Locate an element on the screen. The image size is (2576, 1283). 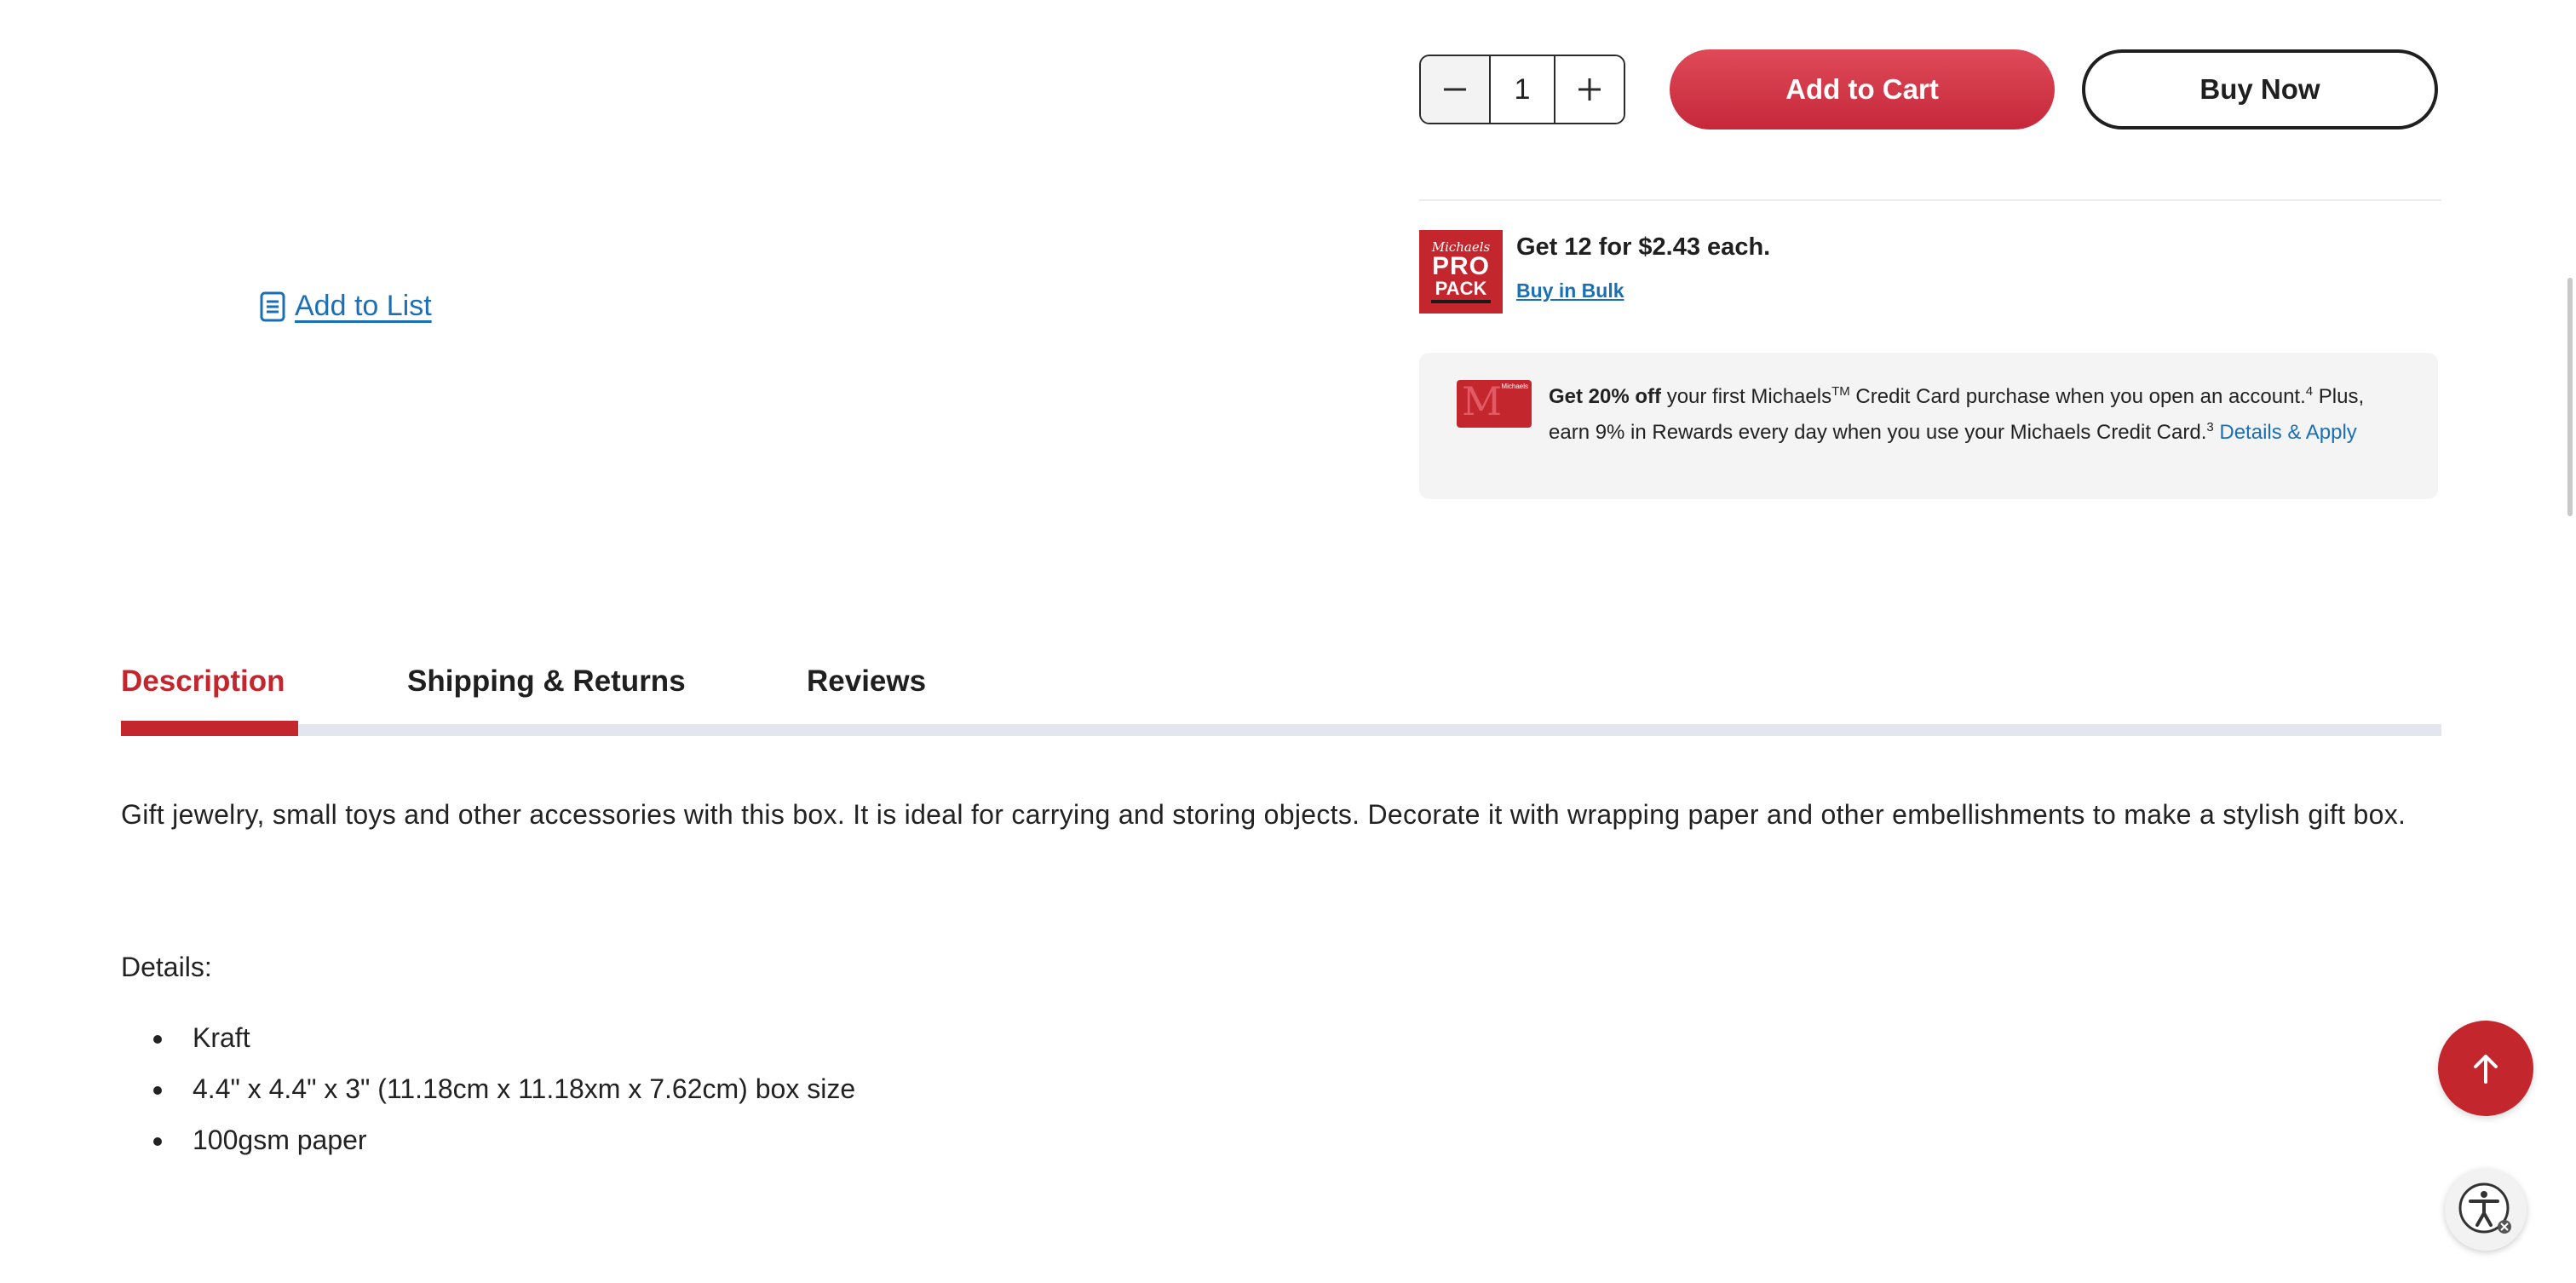
buy-in-bulk-link: Buy in Bulk is located at coordinates (1570, 290).